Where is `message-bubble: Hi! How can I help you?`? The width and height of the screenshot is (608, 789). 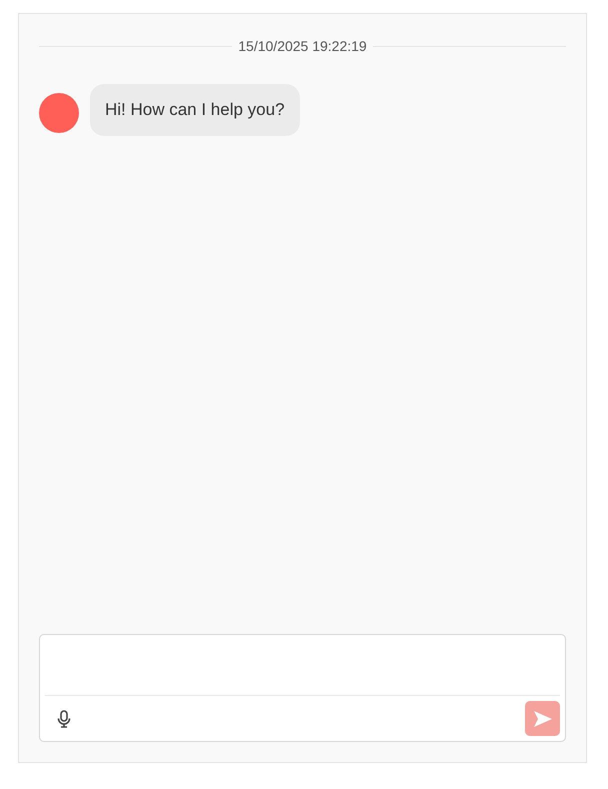 message-bubble: Hi! How can I help you? is located at coordinates (195, 110).